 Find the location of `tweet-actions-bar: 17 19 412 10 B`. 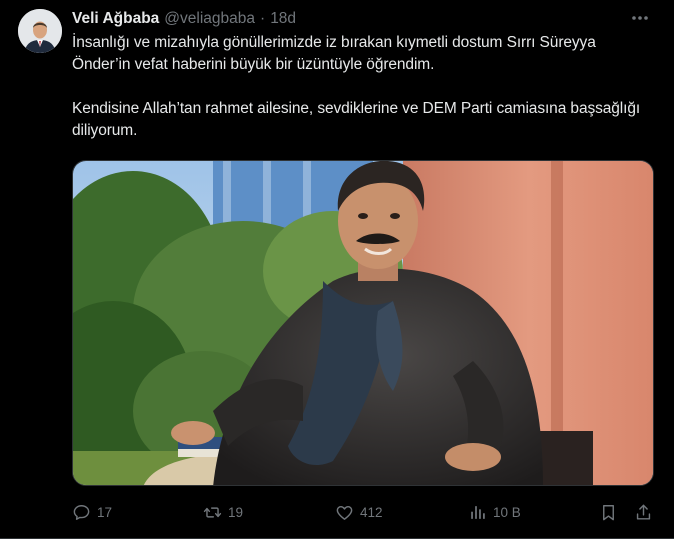

tweet-actions-bar: 17 19 412 10 B is located at coordinates (365, 512).